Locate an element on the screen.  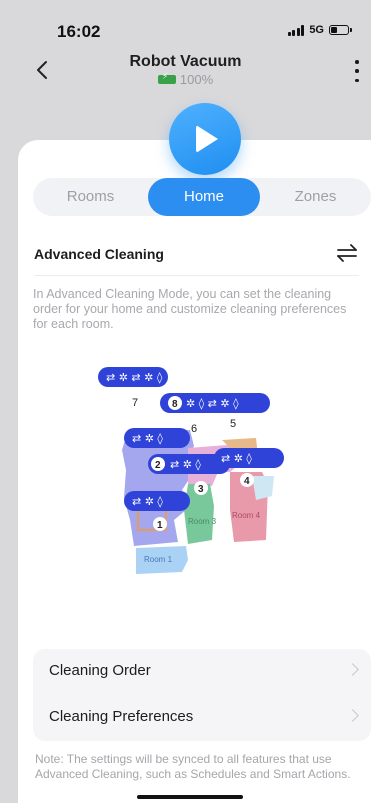
room-7-settings-chip: ⇄ ✲ ⇄ ✲ ◊ is located at coordinates (133, 377).